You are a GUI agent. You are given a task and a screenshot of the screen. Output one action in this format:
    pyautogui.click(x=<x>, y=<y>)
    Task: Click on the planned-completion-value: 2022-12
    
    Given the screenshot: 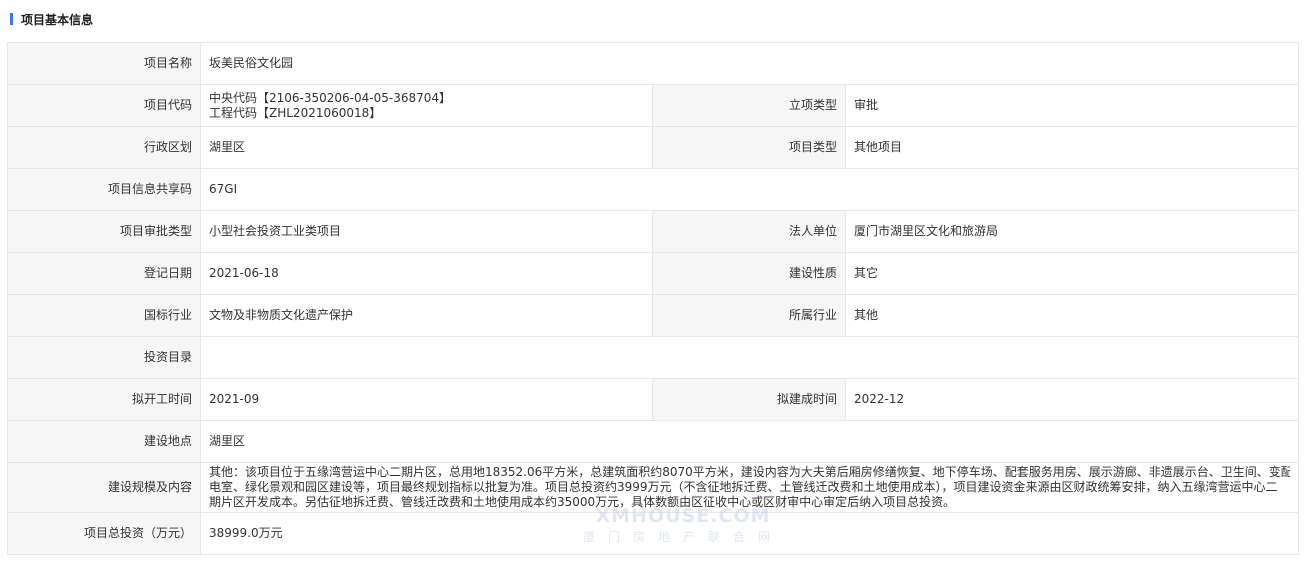 What is the action you would take?
    pyautogui.click(x=1072, y=399)
    